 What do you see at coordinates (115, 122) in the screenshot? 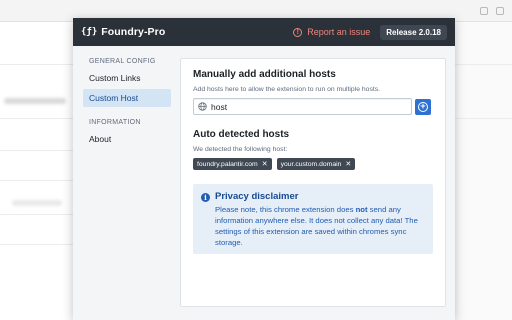
I see `sidebar-heading-information: INFORMATION` at bounding box center [115, 122].